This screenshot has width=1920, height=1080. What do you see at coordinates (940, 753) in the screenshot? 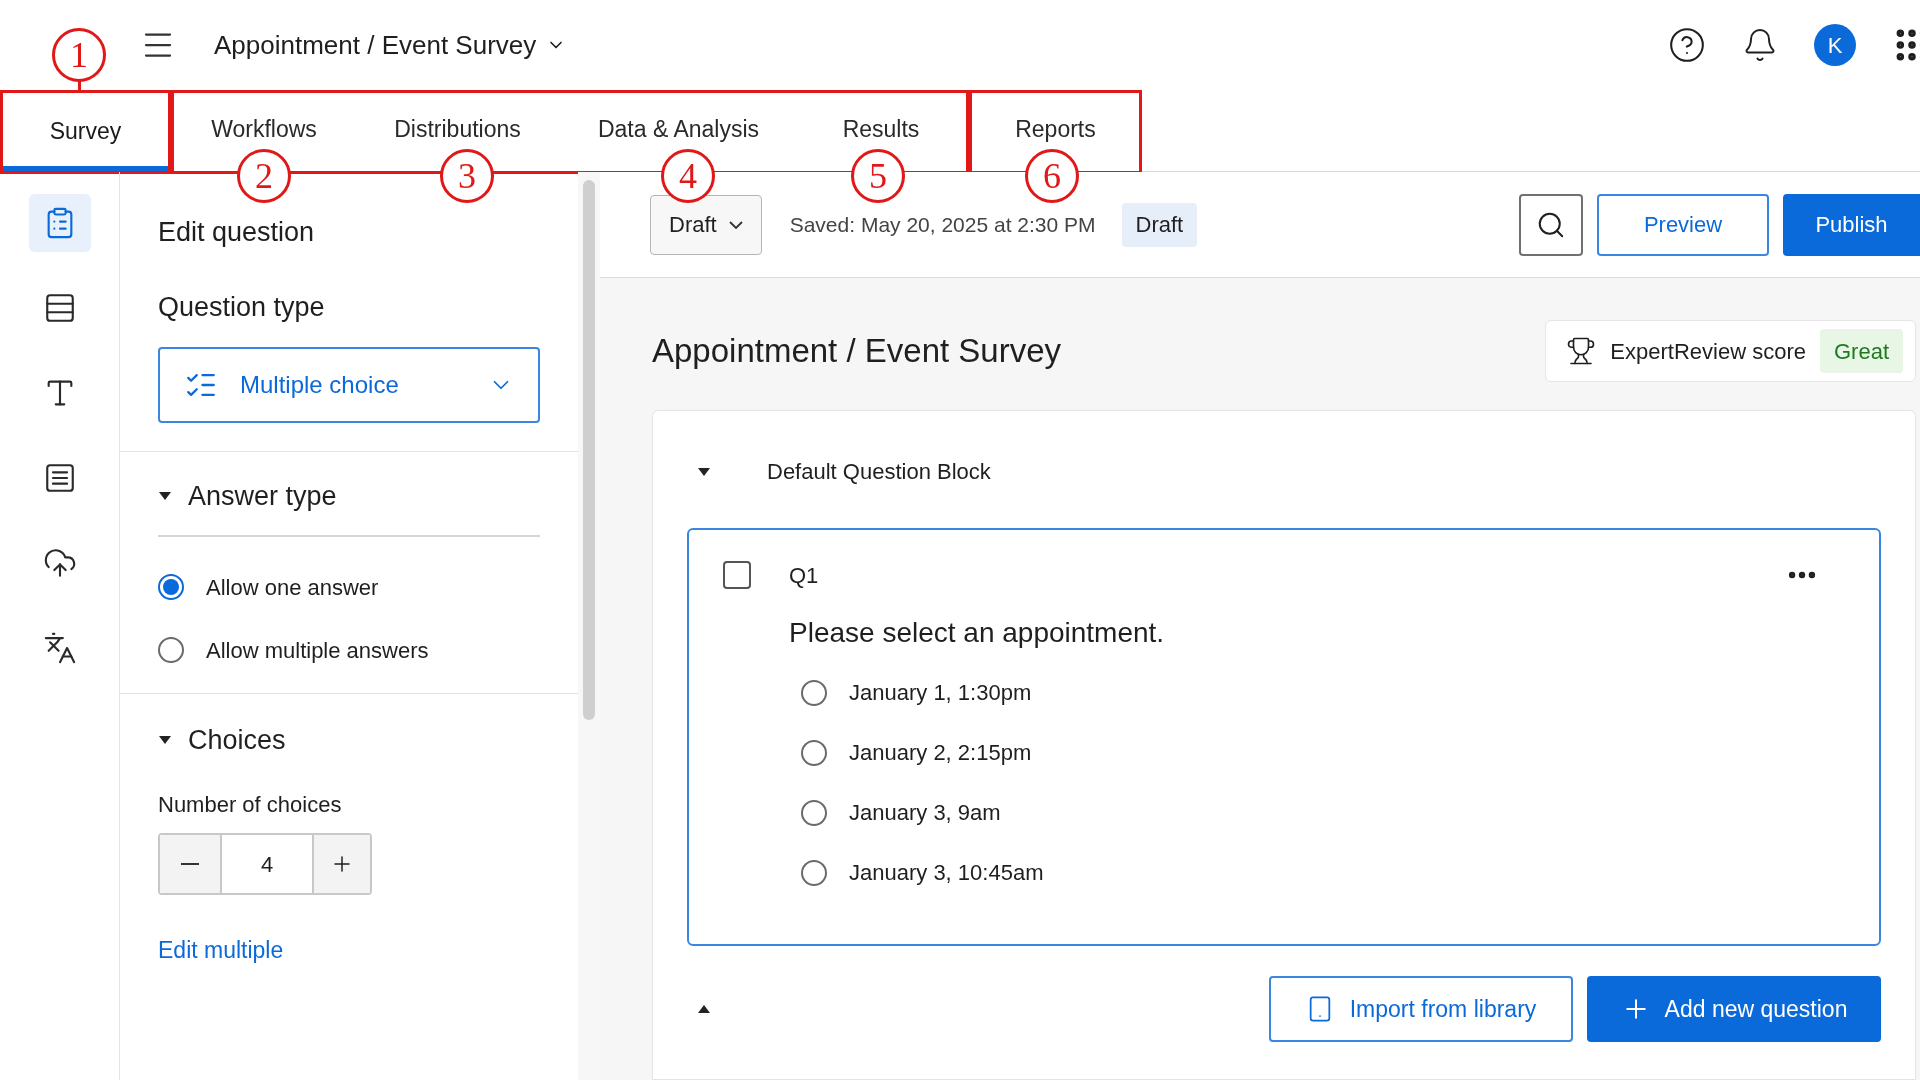
I see `choice-label: January 2, 2:15pm` at bounding box center [940, 753].